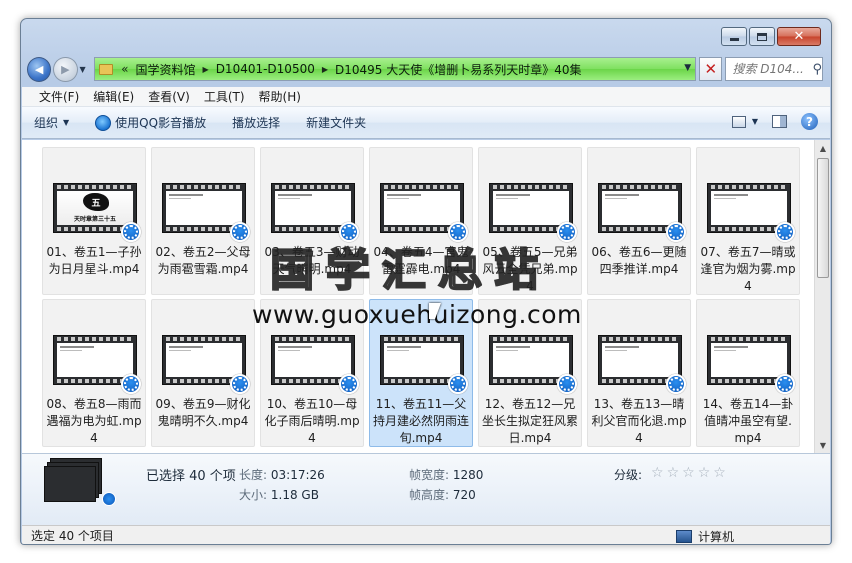 This screenshot has height=563, width=852. What do you see at coordinates (94, 421) in the screenshot?
I see `file-name: 08、卷五8—雨而遇福为电为虹.mp4` at bounding box center [94, 421].